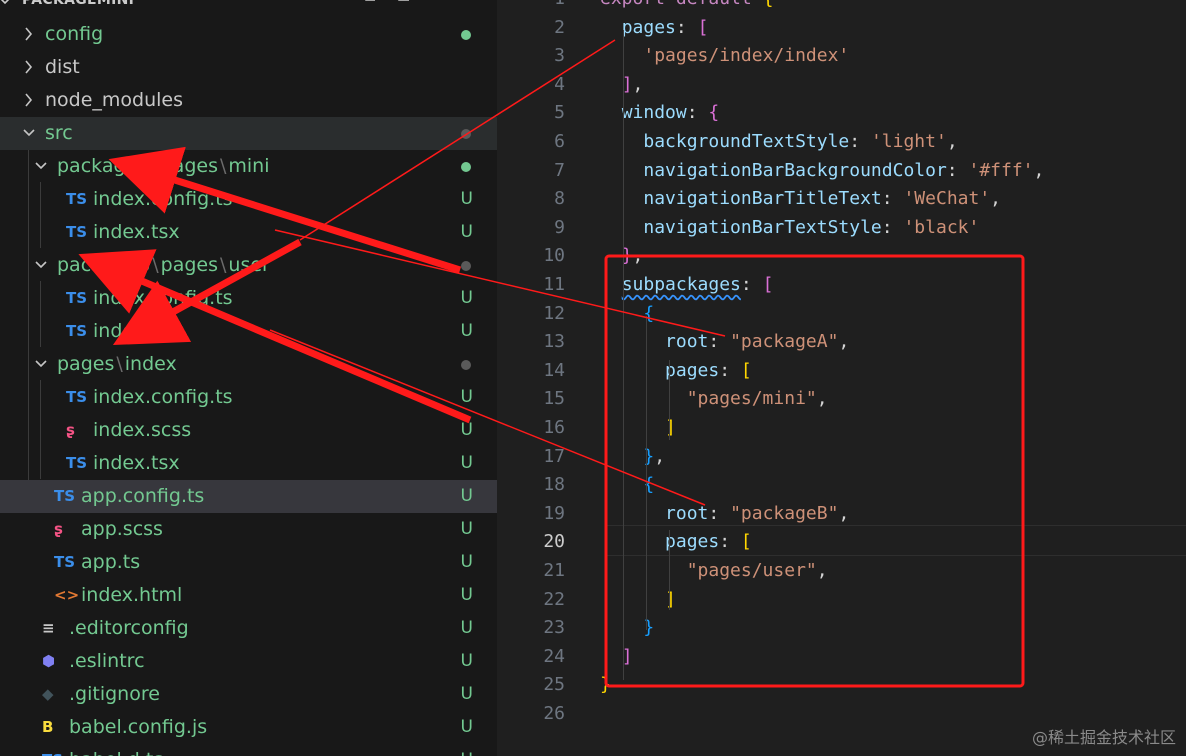  Describe the element at coordinates (746, 542) in the screenshot. I see `code-token: [` at that location.